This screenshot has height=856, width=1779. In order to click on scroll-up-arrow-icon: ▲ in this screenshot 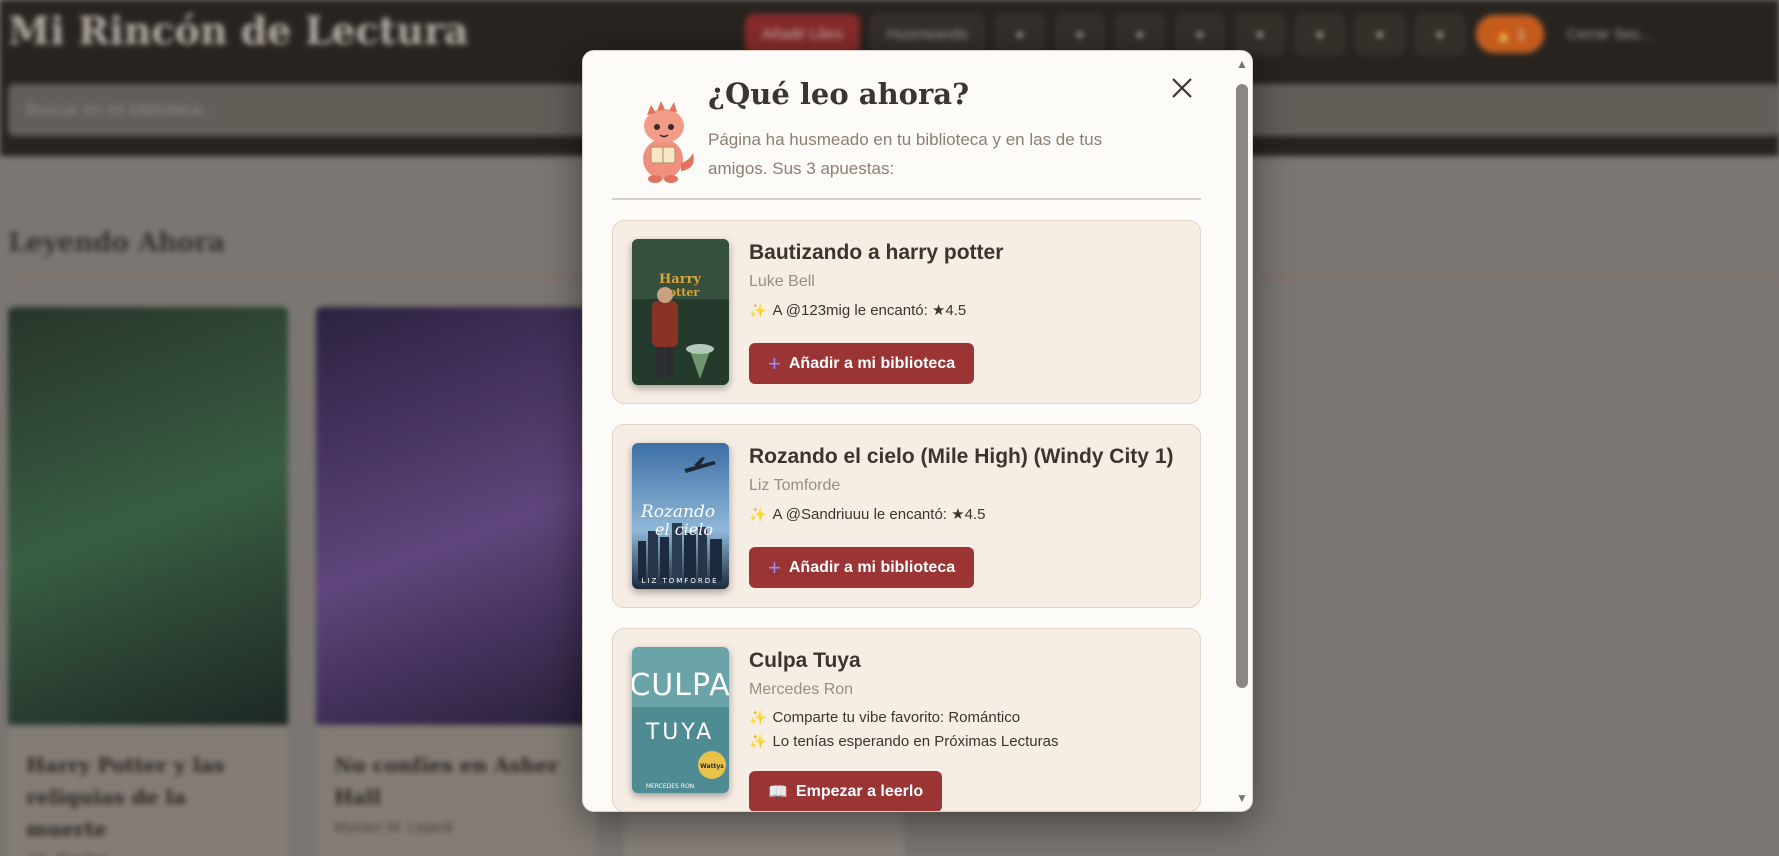, I will do `click(1242, 64)`.